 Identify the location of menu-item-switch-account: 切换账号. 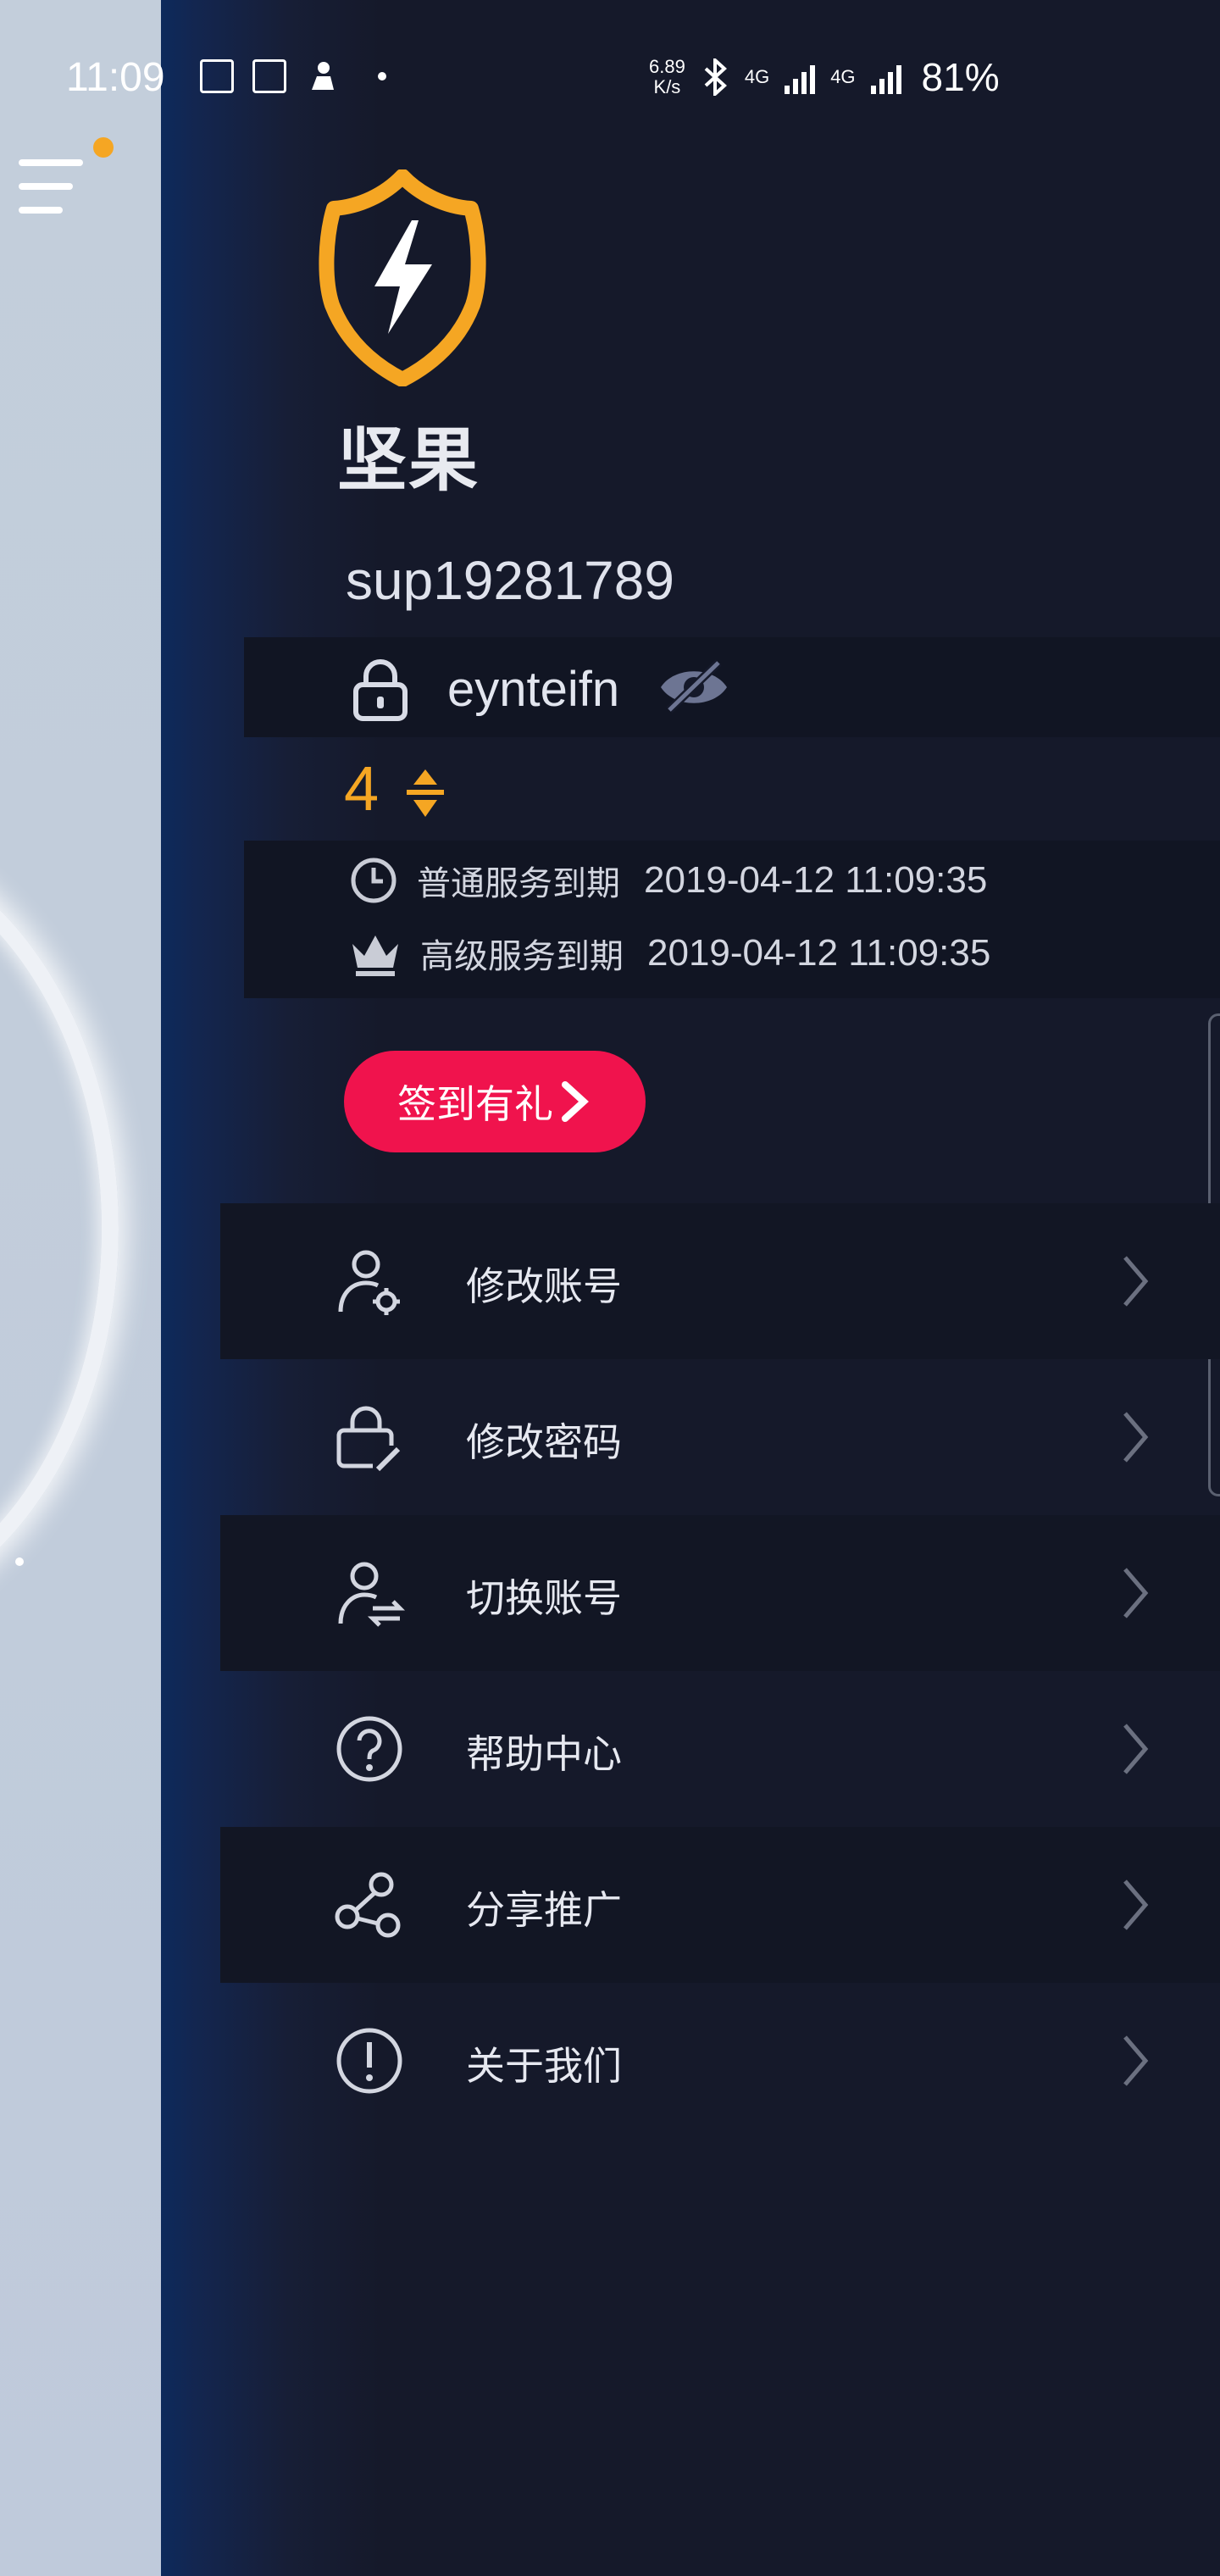
(720, 1593).